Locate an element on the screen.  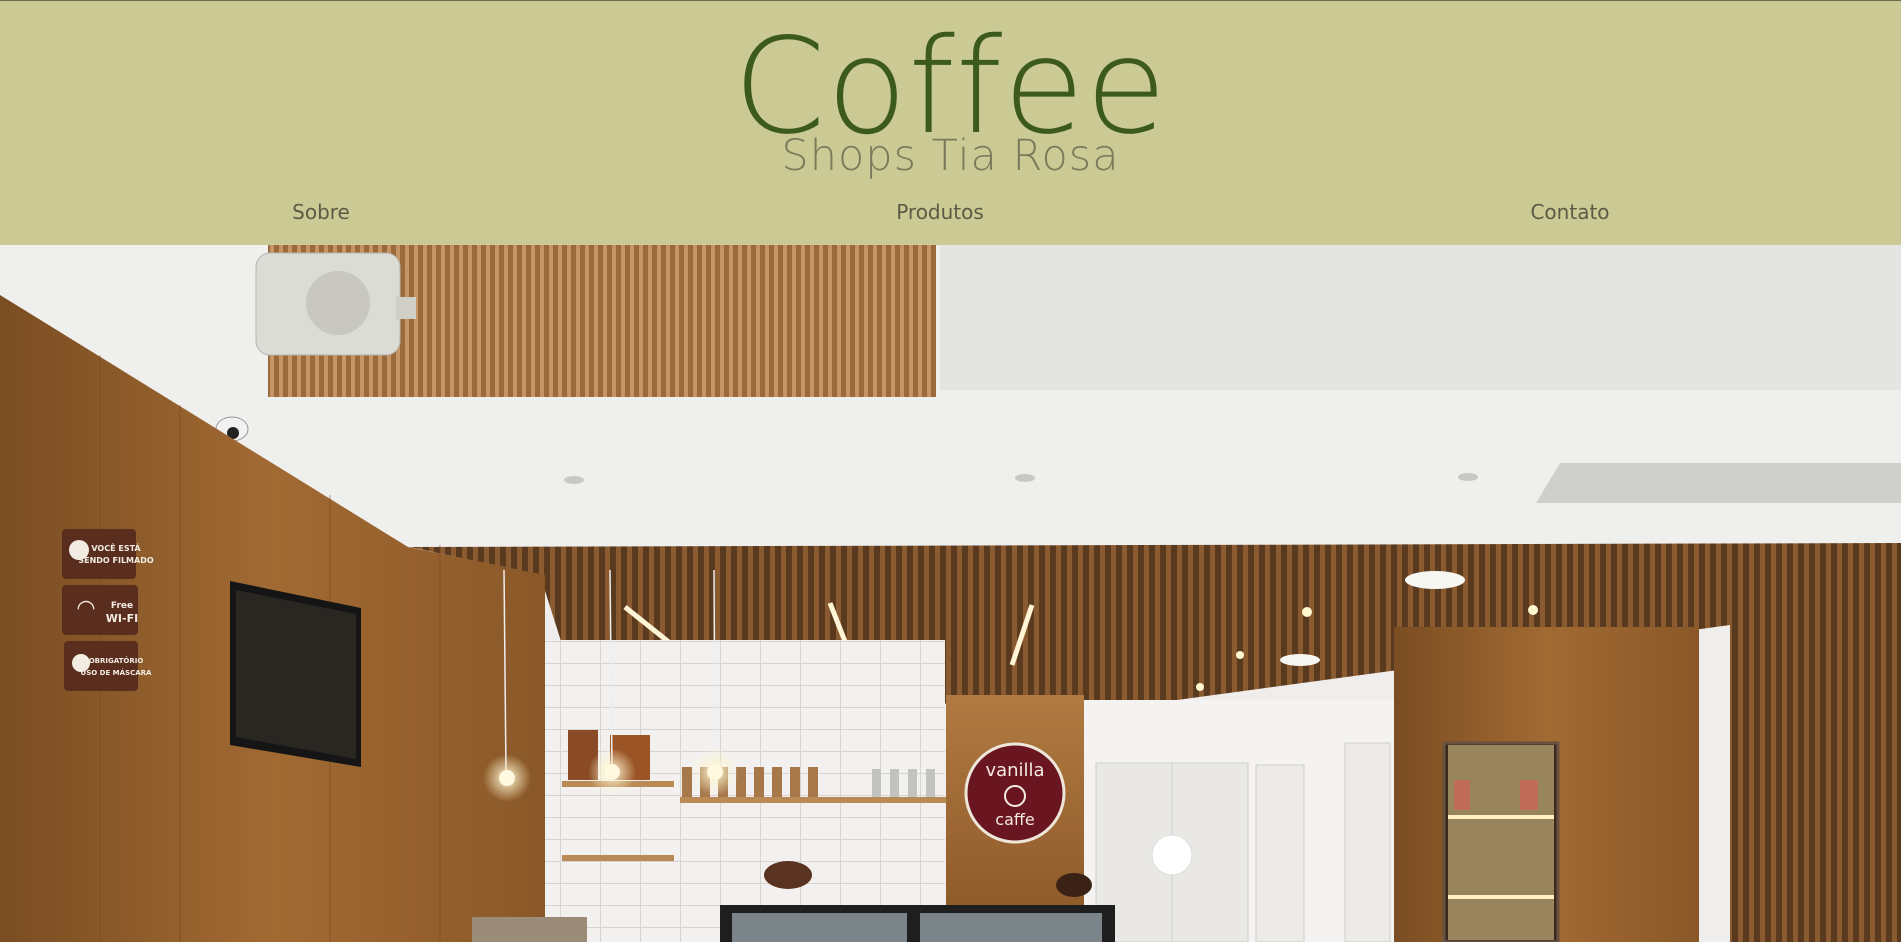
sign-mask-line2: USO DE MÁSCARA is located at coordinates (117, 672).